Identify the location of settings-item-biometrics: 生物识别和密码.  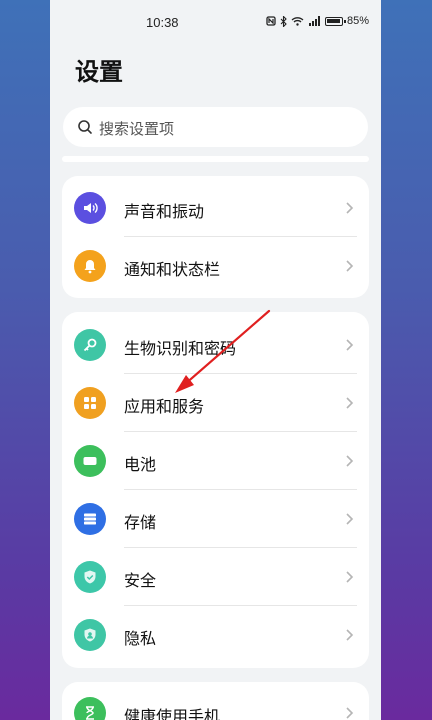
(215, 345).